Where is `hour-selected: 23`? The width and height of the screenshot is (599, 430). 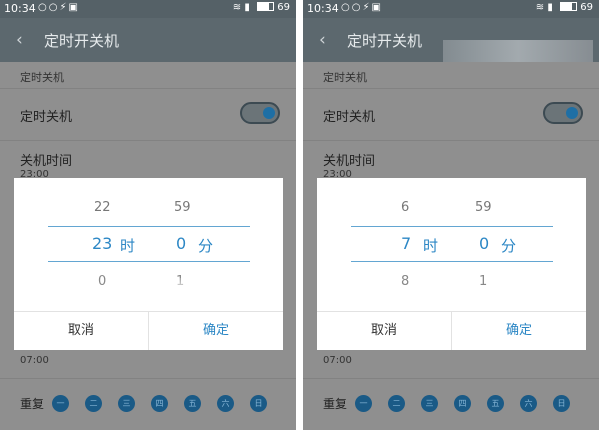 hour-selected: 23 is located at coordinates (102, 243).